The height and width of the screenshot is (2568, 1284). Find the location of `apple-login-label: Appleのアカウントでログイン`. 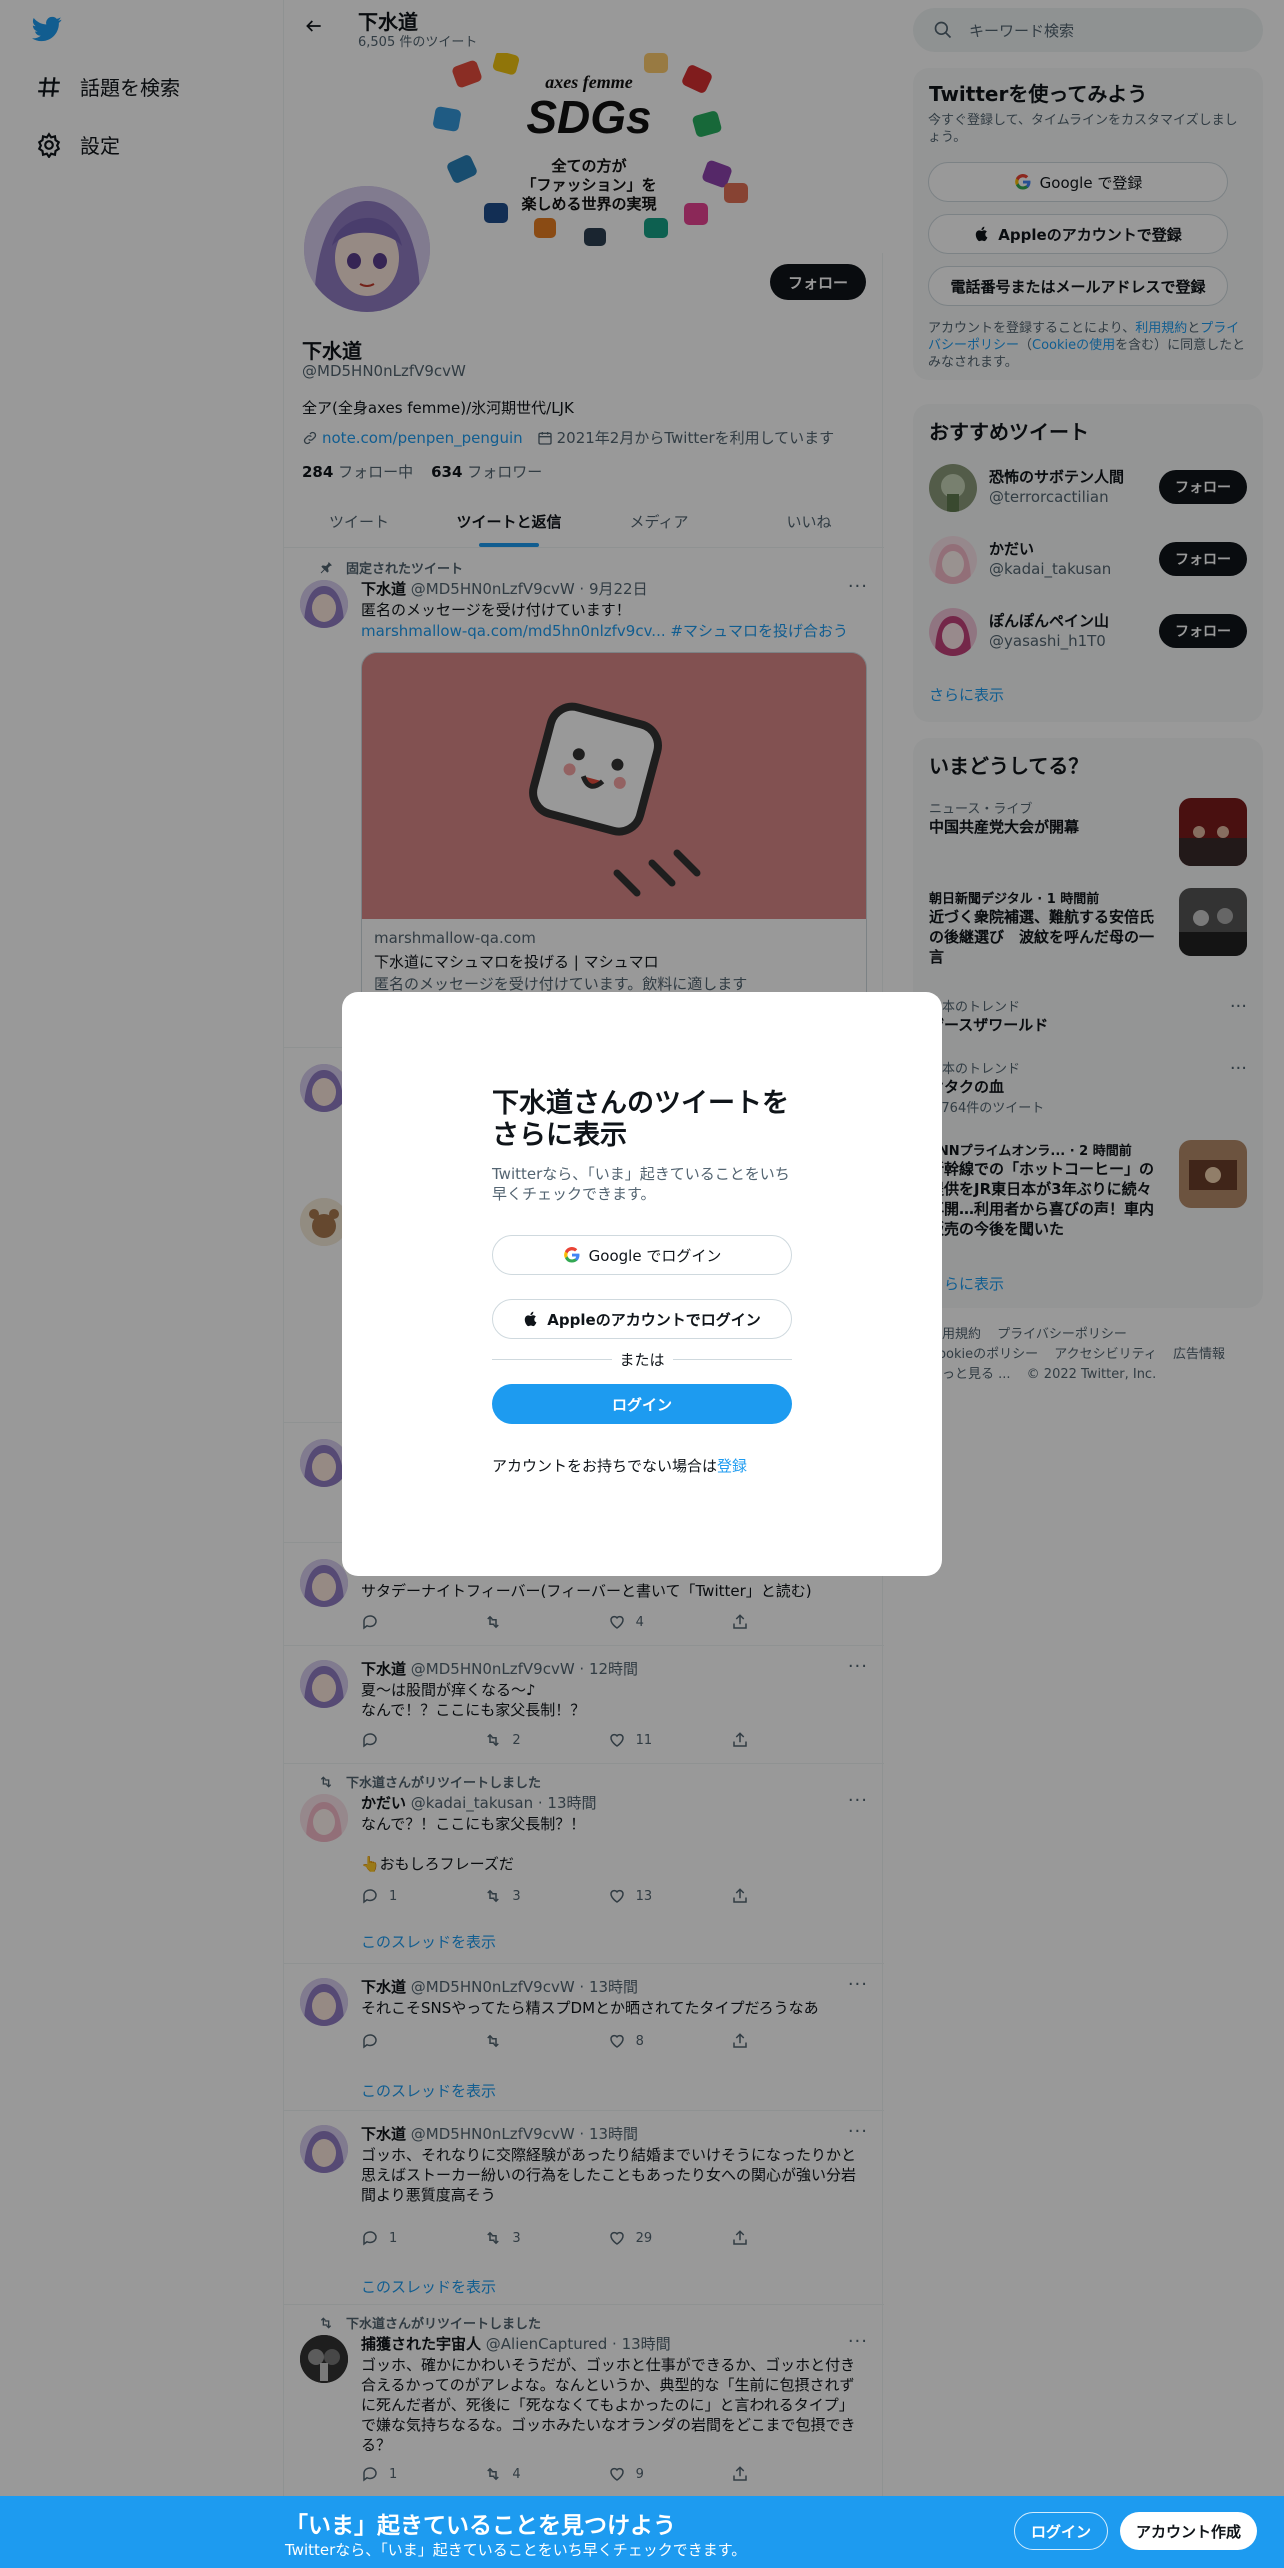

apple-login-label: Appleのアカウントでログイン is located at coordinates (654, 1319).